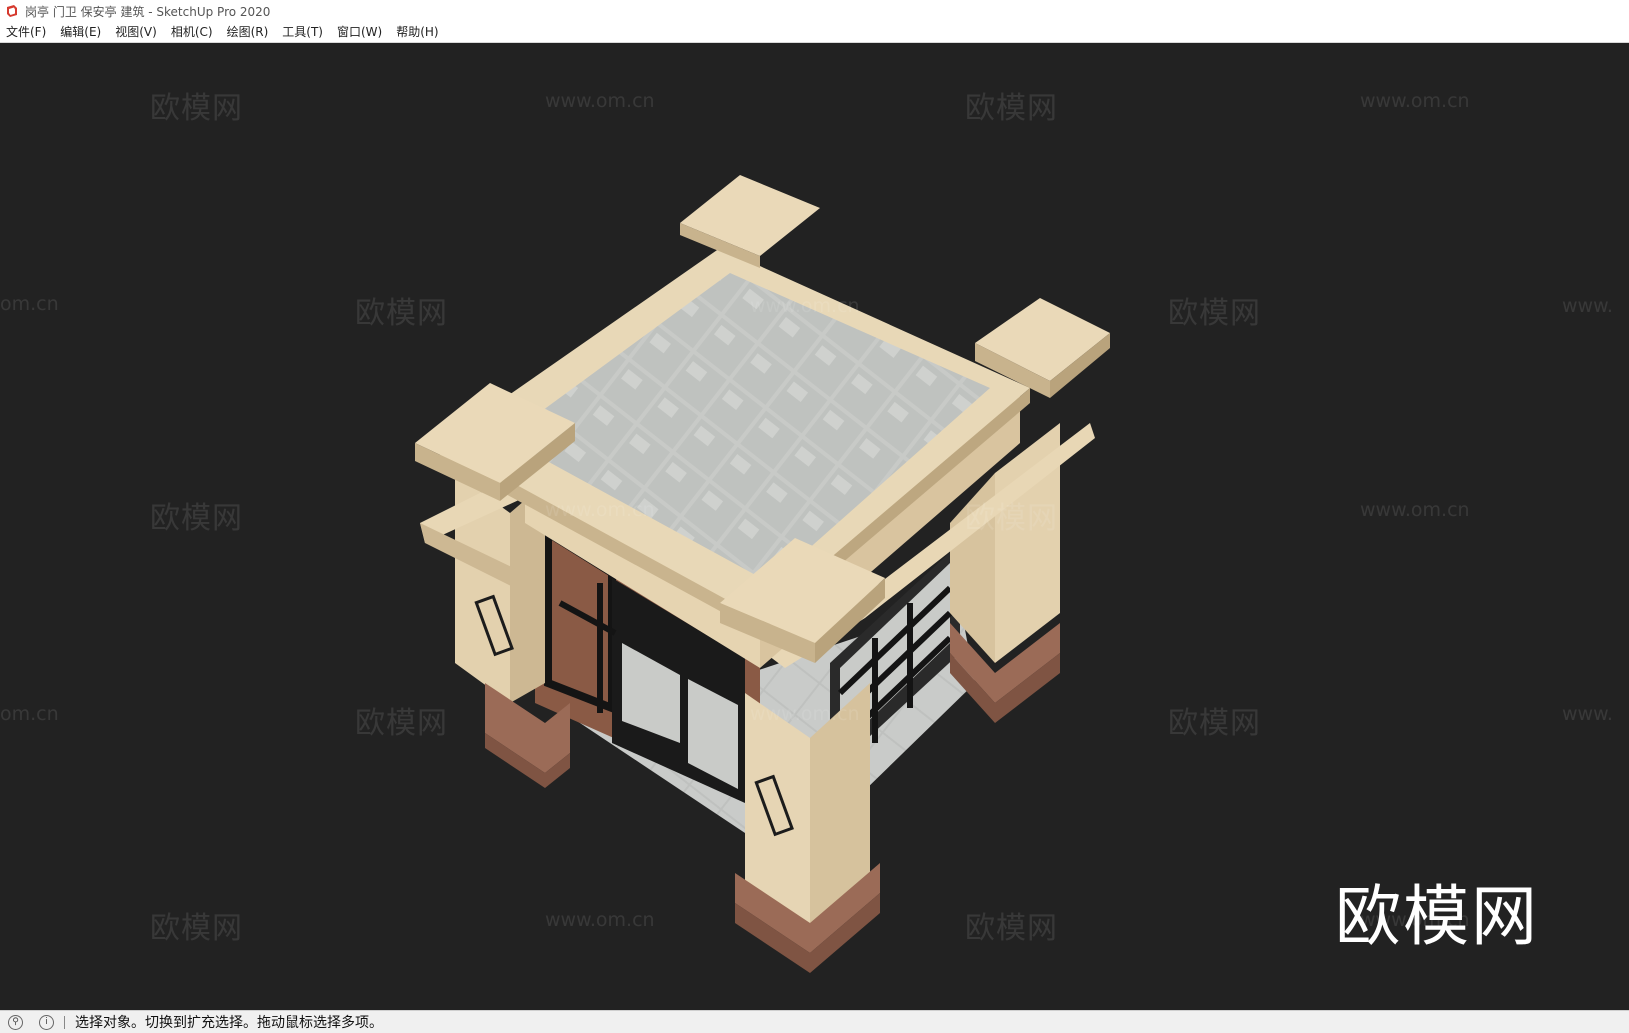 The image size is (1629, 1033). What do you see at coordinates (1437, 916) in the screenshot?
I see `watermark-logo: 欧模网` at bounding box center [1437, 916].